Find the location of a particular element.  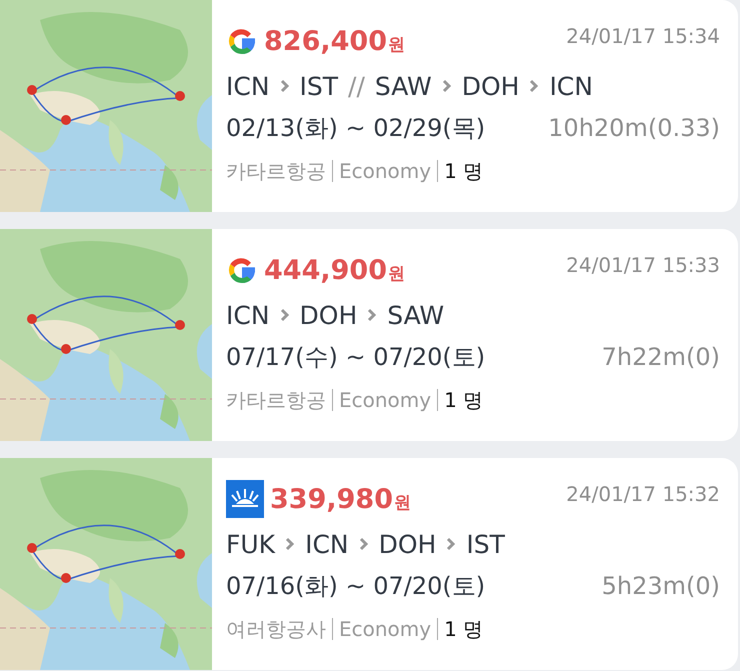

route-break: // is located at coordinates (356, 86).